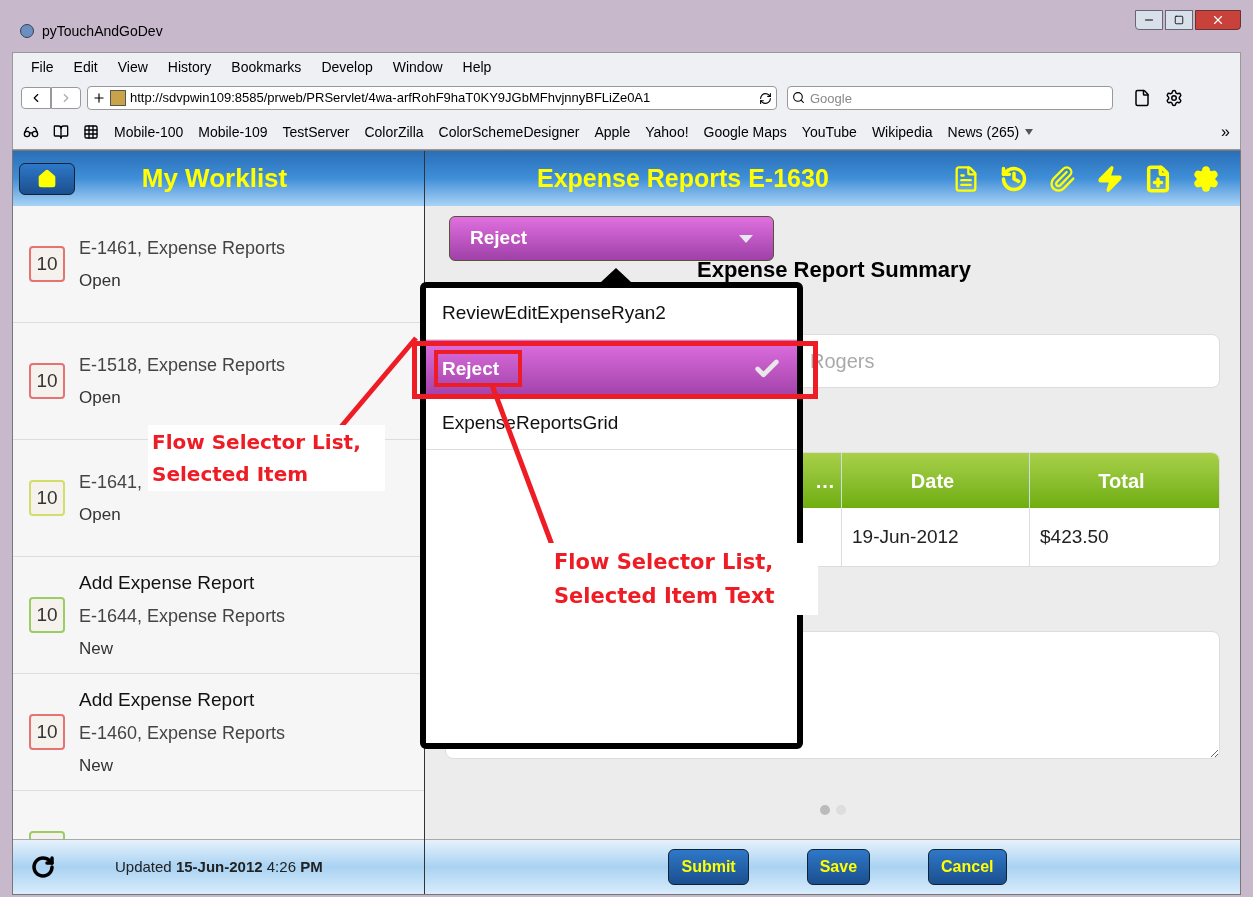  What do you see at coordinates (182, 733) in the screenshot?
I see `item-subtitle: E-1460, Expense Reports` at bounding box center [182, 733].